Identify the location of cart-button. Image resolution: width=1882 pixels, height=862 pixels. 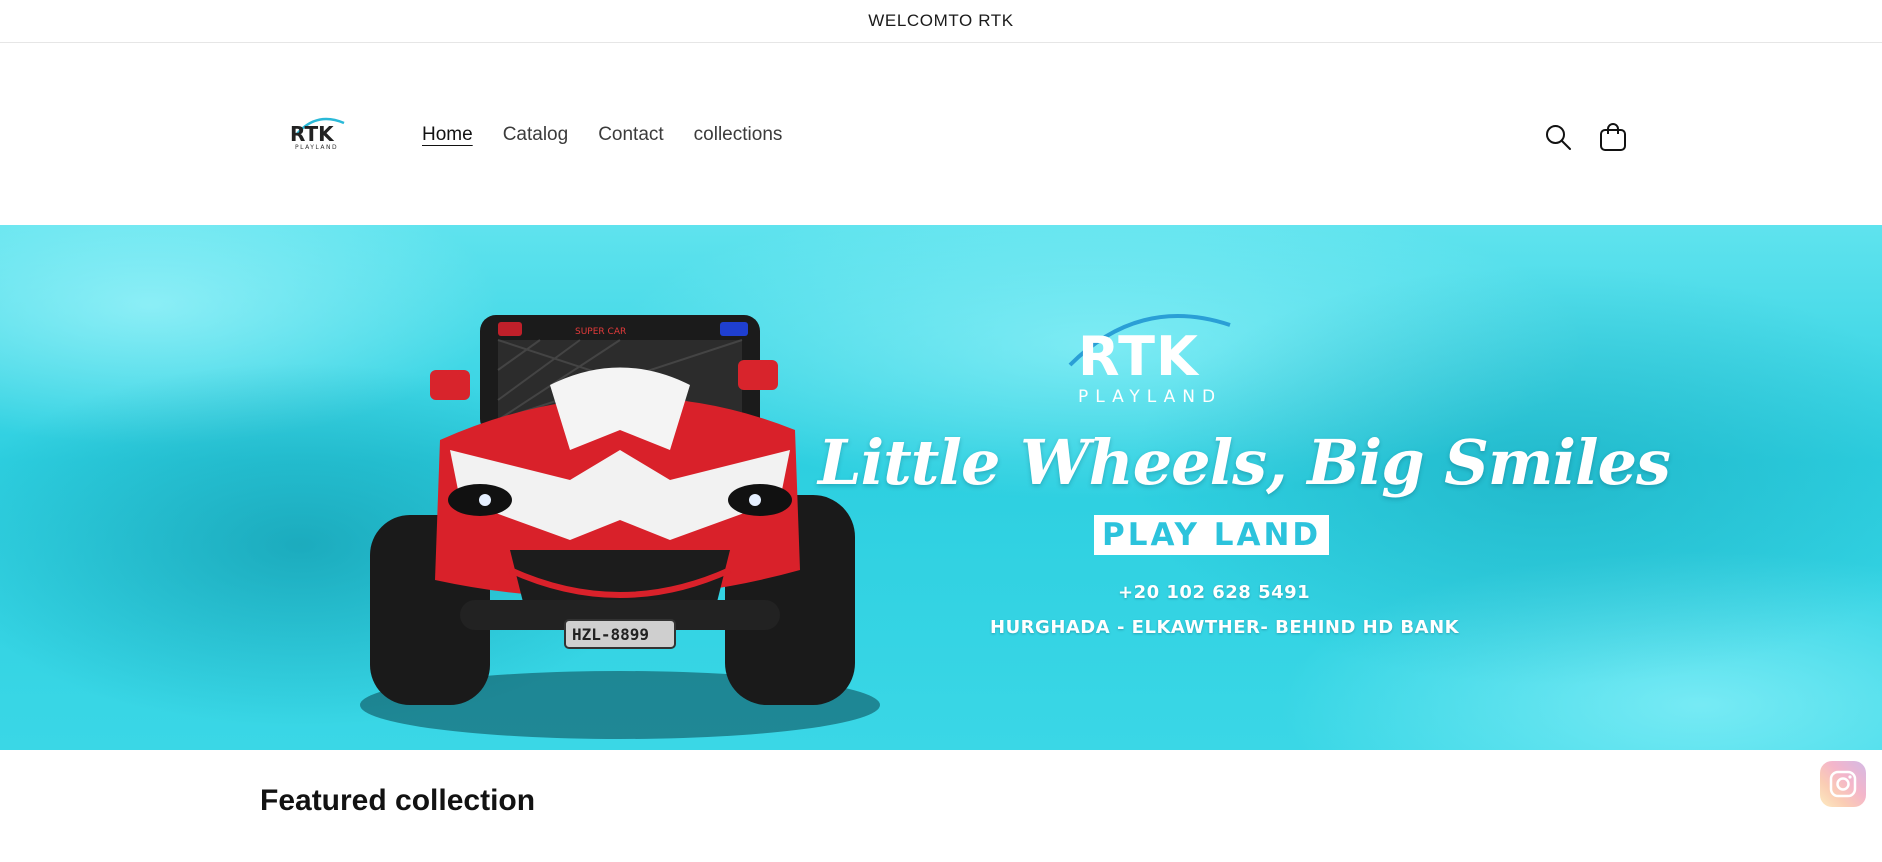
(1613, 137).